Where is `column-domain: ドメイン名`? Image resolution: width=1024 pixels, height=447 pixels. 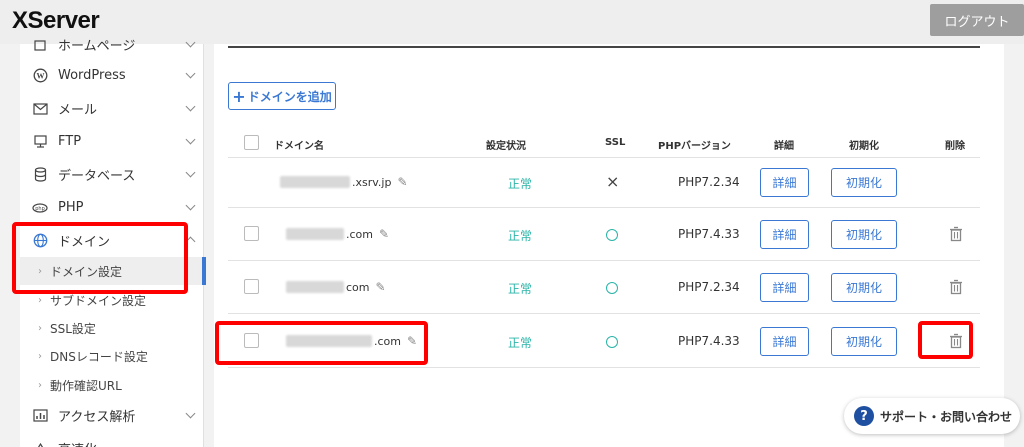
column-domain: ドメイン名 is located at coordinates (299, 146).